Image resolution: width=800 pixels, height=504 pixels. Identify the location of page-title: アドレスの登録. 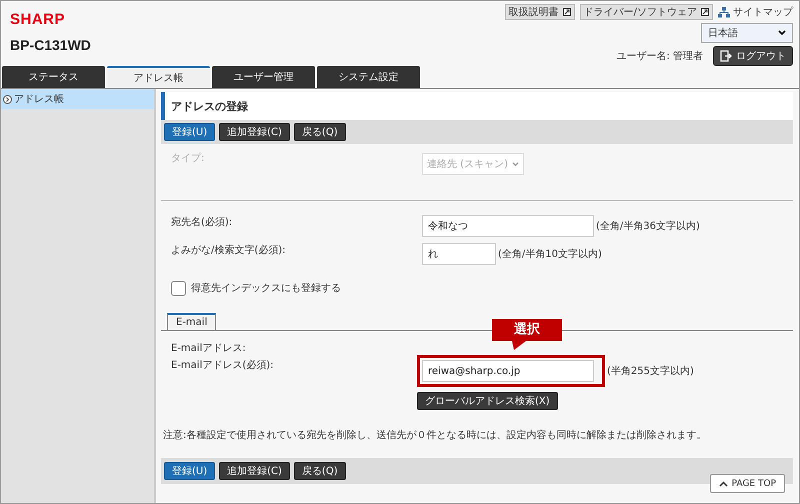
(477, 106).